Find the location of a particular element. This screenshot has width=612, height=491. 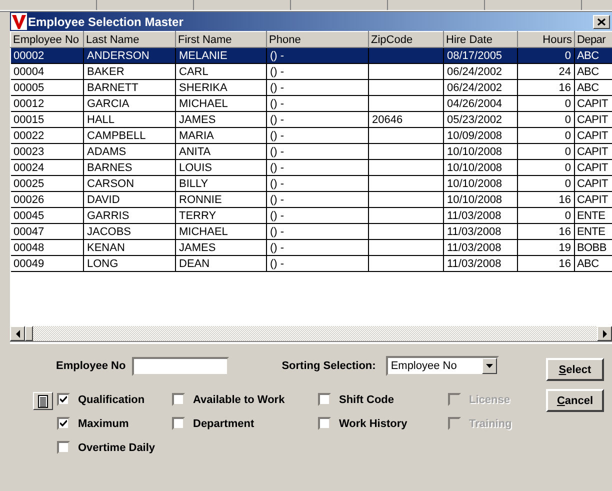

table-cell: BAKER is located at coordinates (105, 72).